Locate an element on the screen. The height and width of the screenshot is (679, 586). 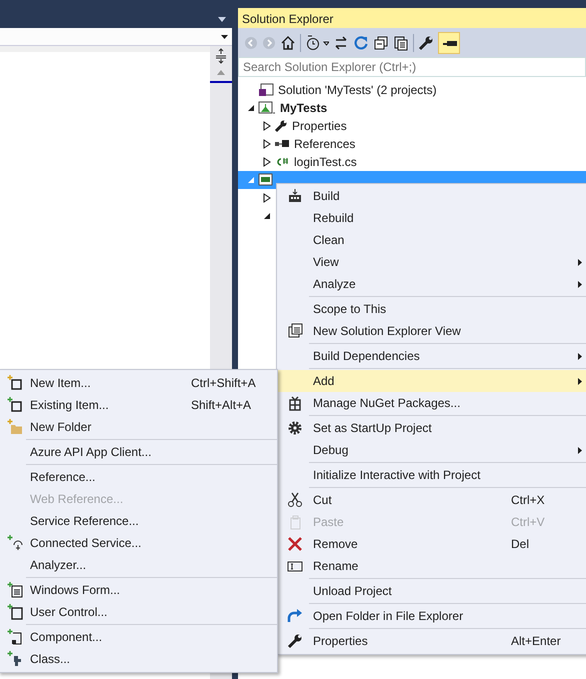
home-icon is located at coordinates (288, 42).